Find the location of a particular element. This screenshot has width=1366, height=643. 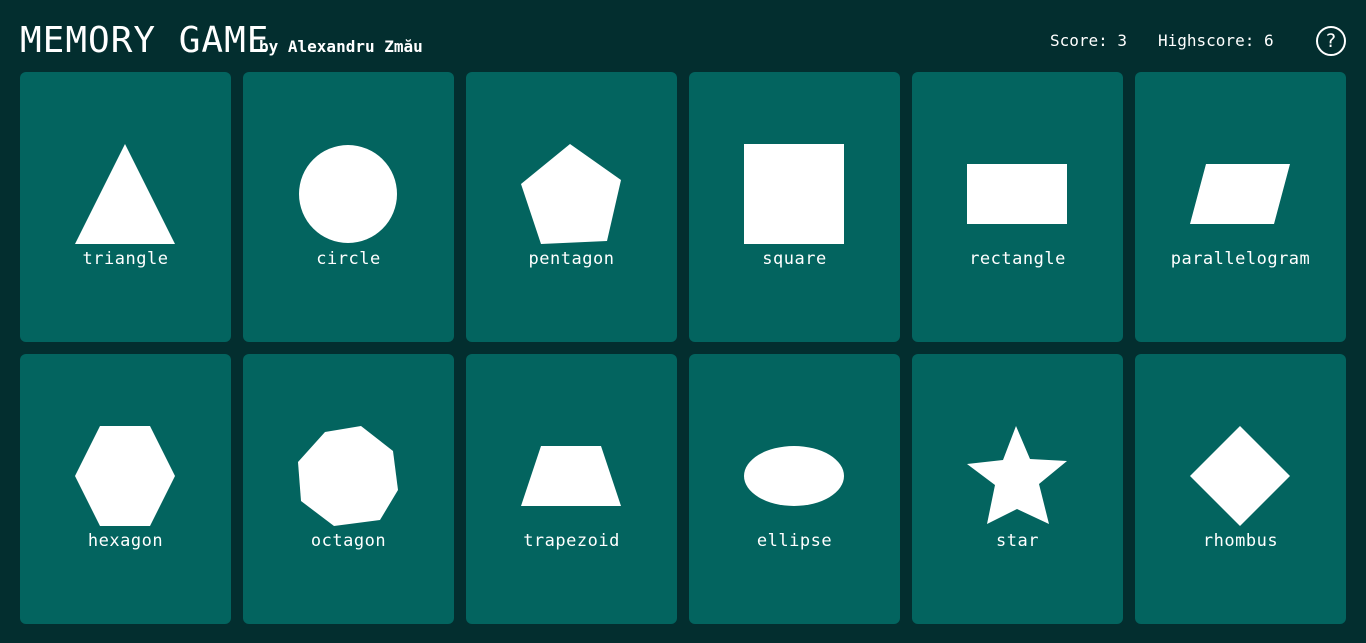

rhombus-icon is located at coordinates (1240, 476).